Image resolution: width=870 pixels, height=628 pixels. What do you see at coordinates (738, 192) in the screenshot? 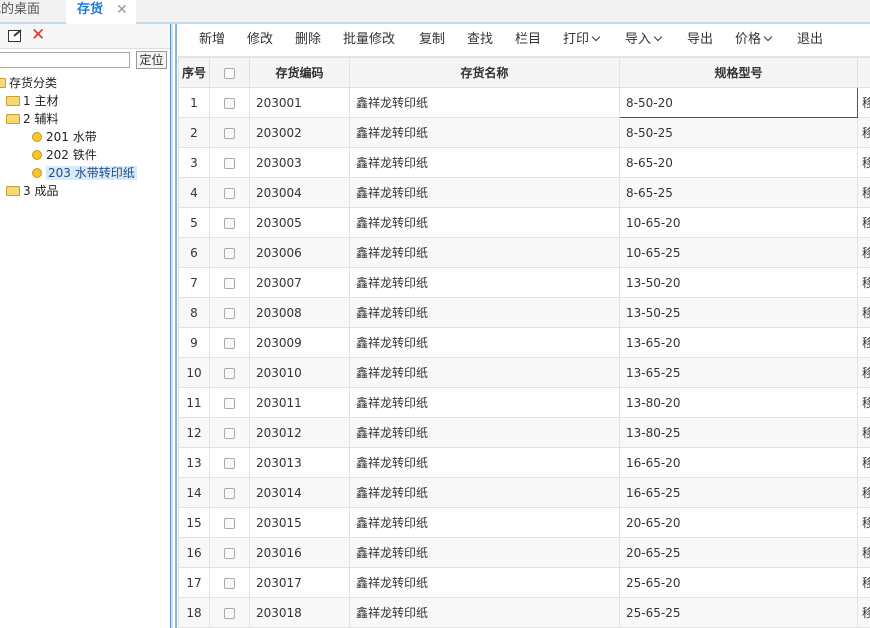
I see `cell-spec: 8-65-25` at bounding box center [738, 192].